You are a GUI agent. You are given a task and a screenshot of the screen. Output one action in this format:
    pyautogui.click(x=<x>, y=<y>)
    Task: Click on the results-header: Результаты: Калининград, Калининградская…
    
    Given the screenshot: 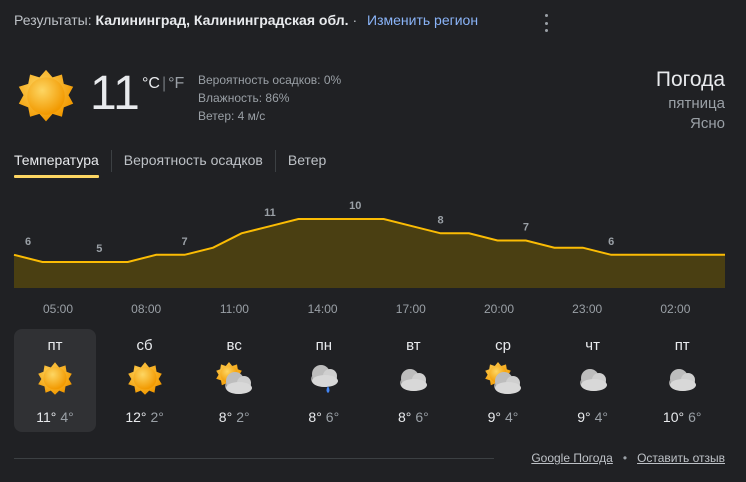 What is the action you would take?
    pyautogui.click(x=246, y=20)
    